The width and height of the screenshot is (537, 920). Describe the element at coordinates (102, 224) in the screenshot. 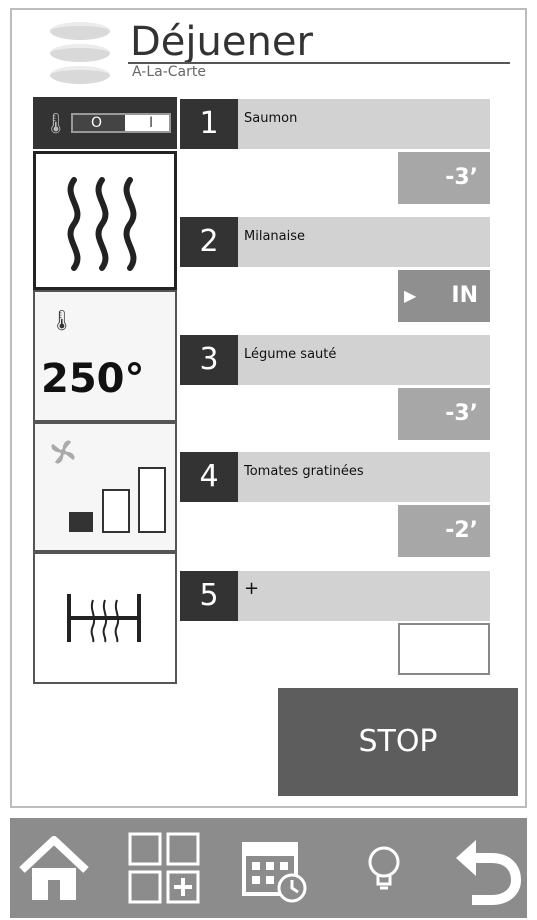

I see `steam-heat-icon` at that location.